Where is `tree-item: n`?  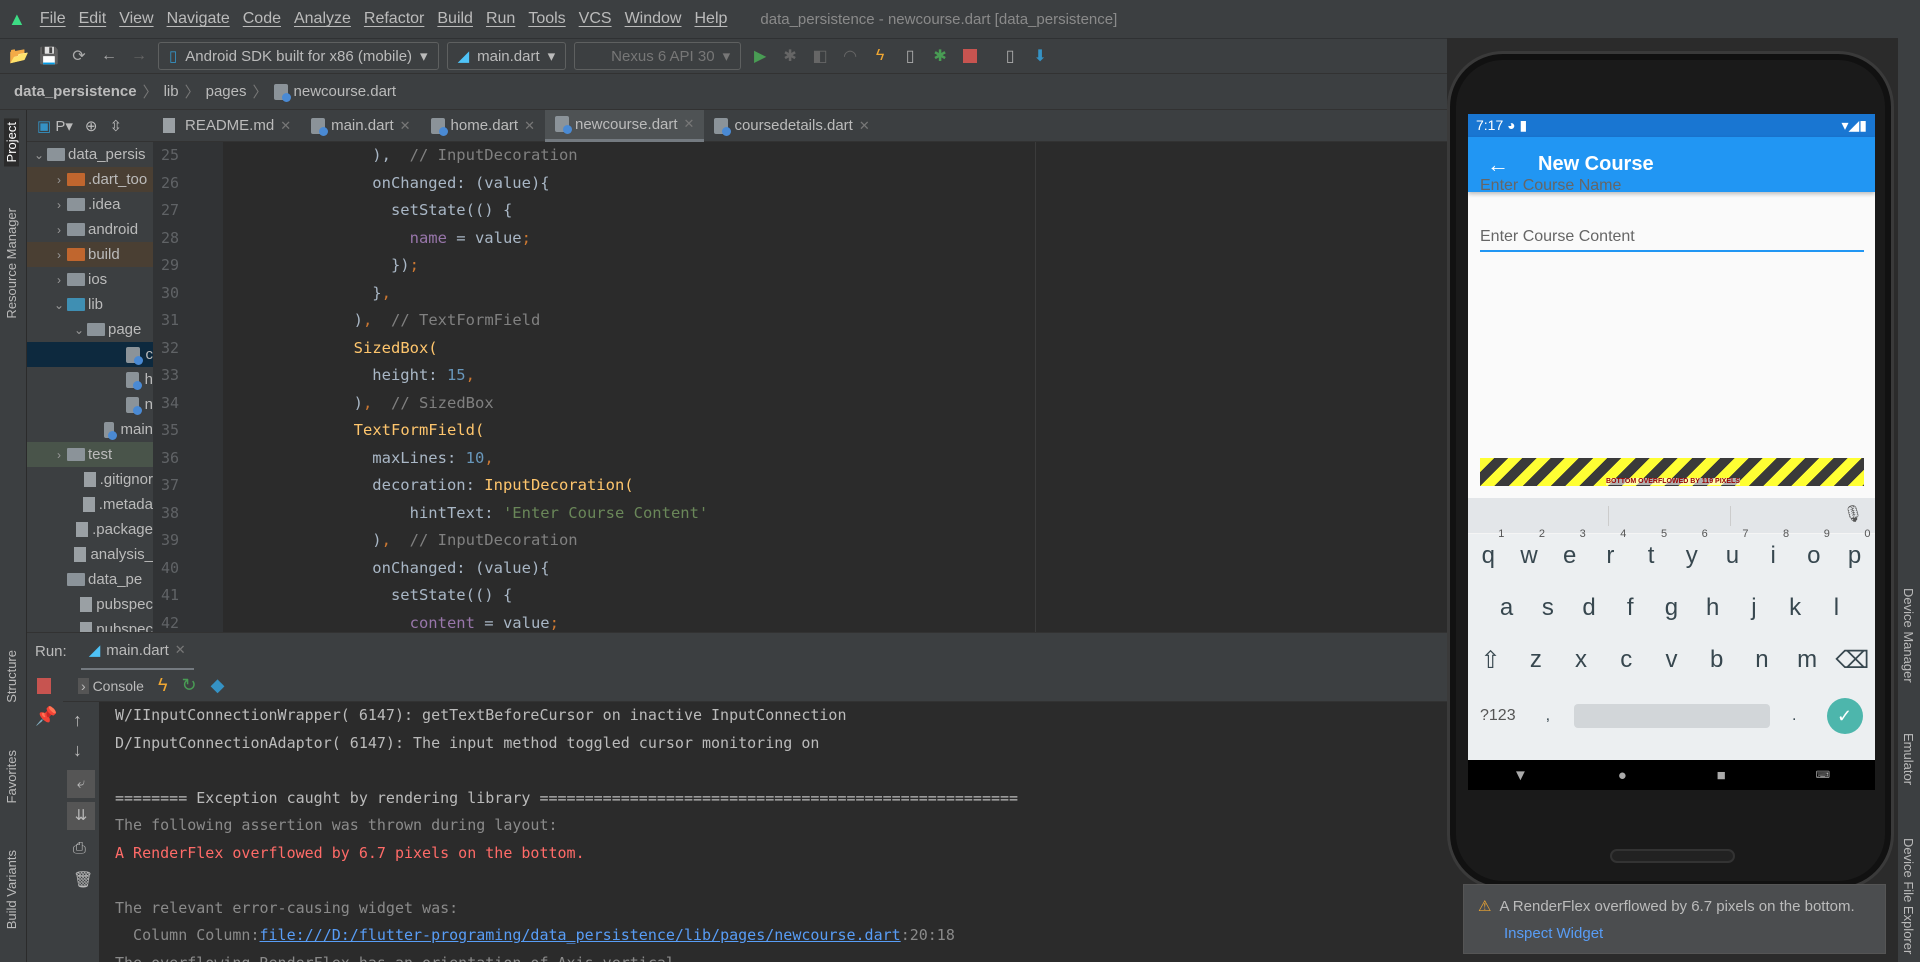
tree-item: n is located at coordinates (90, 404).